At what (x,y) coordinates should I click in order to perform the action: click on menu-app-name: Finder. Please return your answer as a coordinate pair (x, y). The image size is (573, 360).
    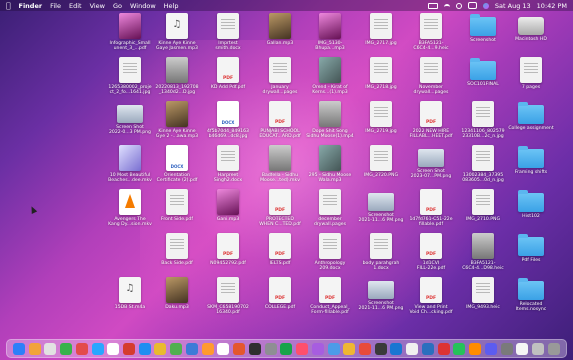
    Looking at the image, I should click on (31, 6).